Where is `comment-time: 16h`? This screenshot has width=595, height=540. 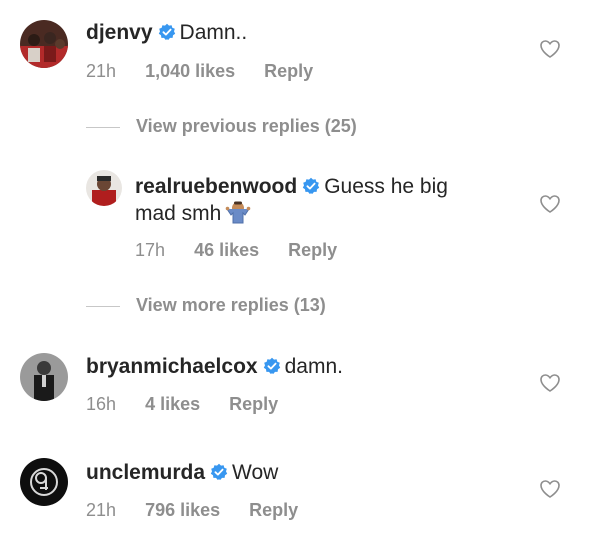
comment-time: 16h is located at coordinates (101, 404).